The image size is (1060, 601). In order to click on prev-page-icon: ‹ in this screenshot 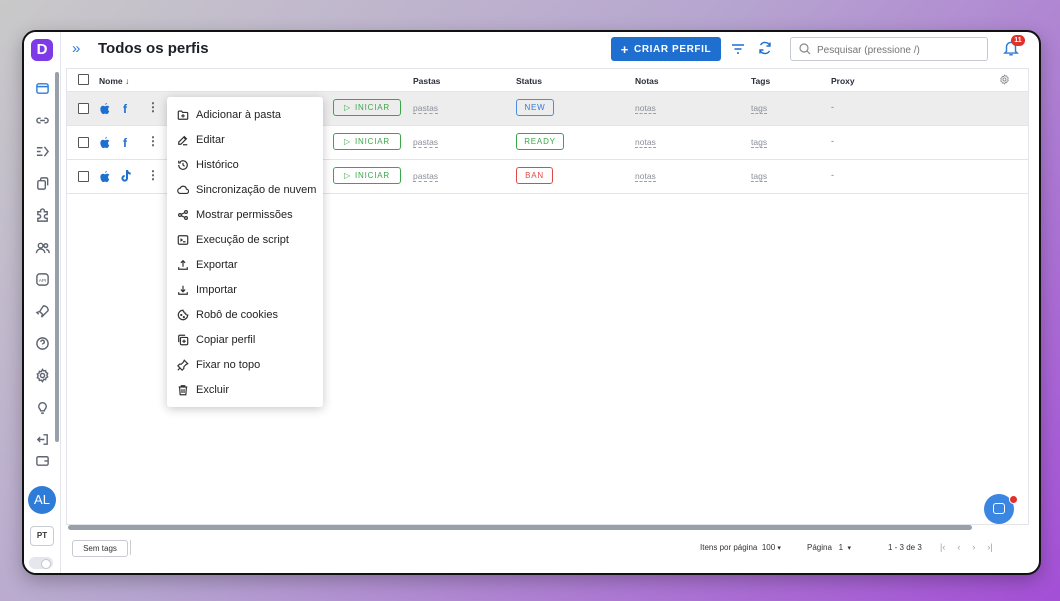, I will do `click(958, 547)`.